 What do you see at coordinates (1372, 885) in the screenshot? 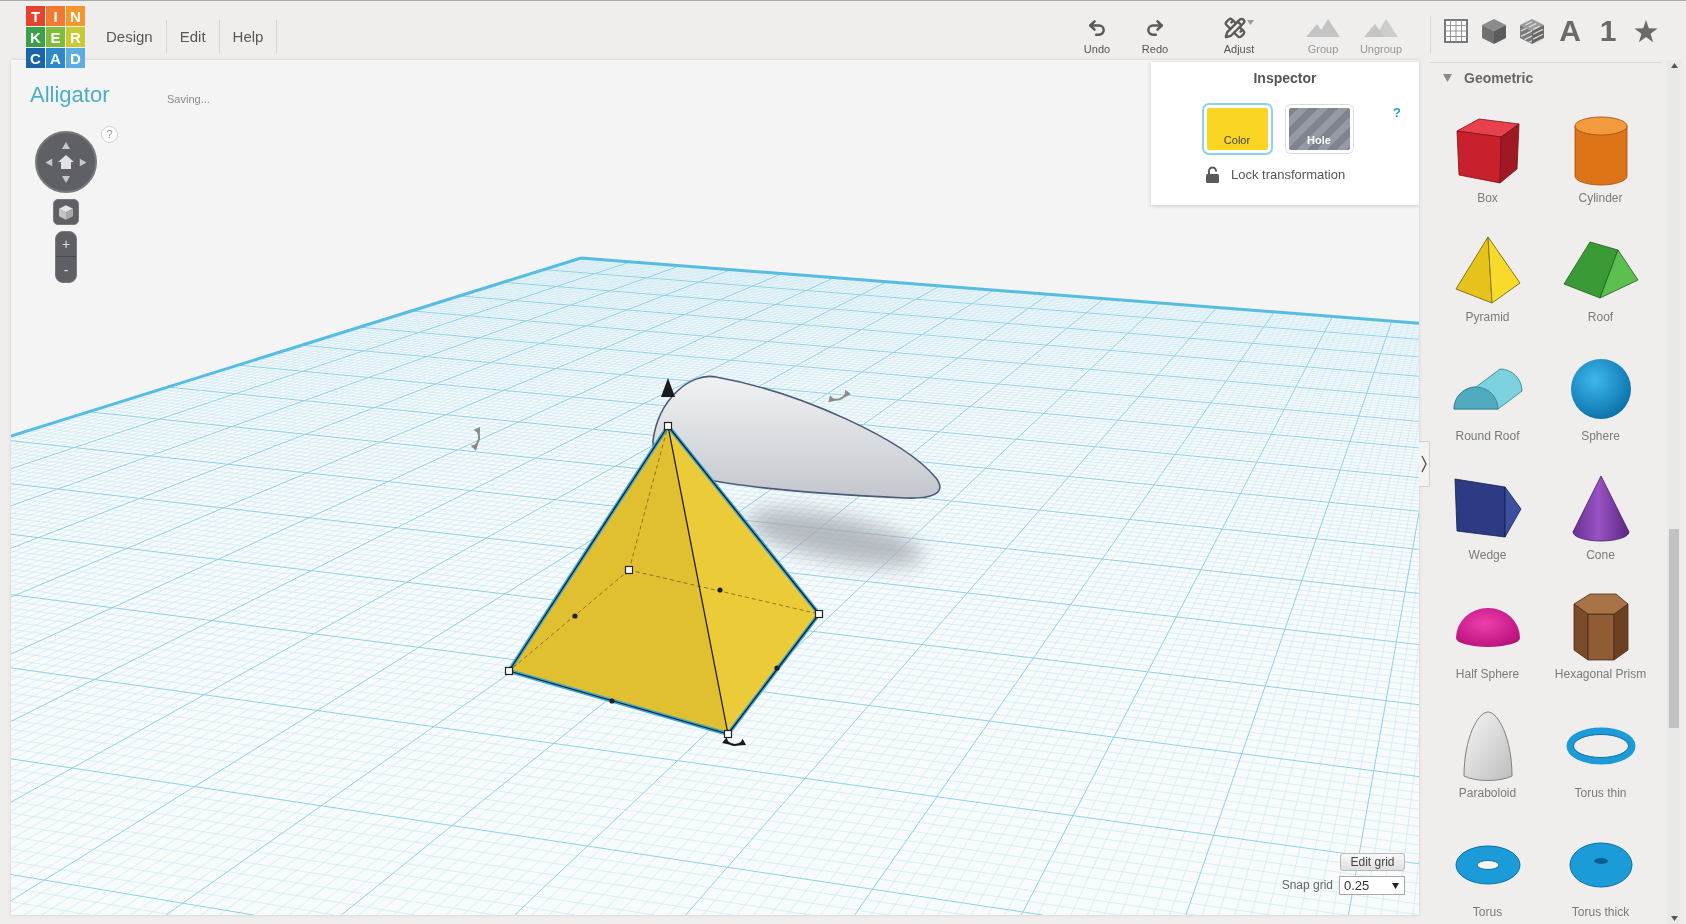
I see `snap-grid-select: 0.25` at bounding box center [1372, 885].